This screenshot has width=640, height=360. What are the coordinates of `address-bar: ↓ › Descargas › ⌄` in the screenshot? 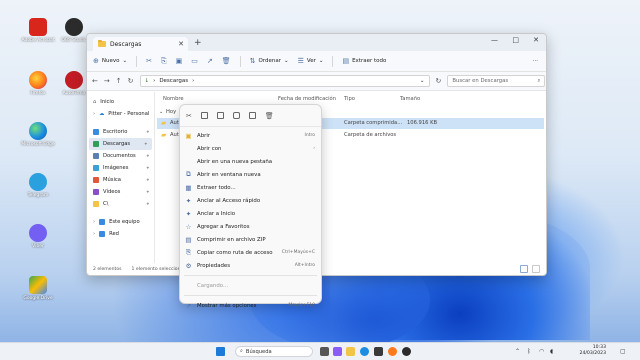 It's located at (284, 81).